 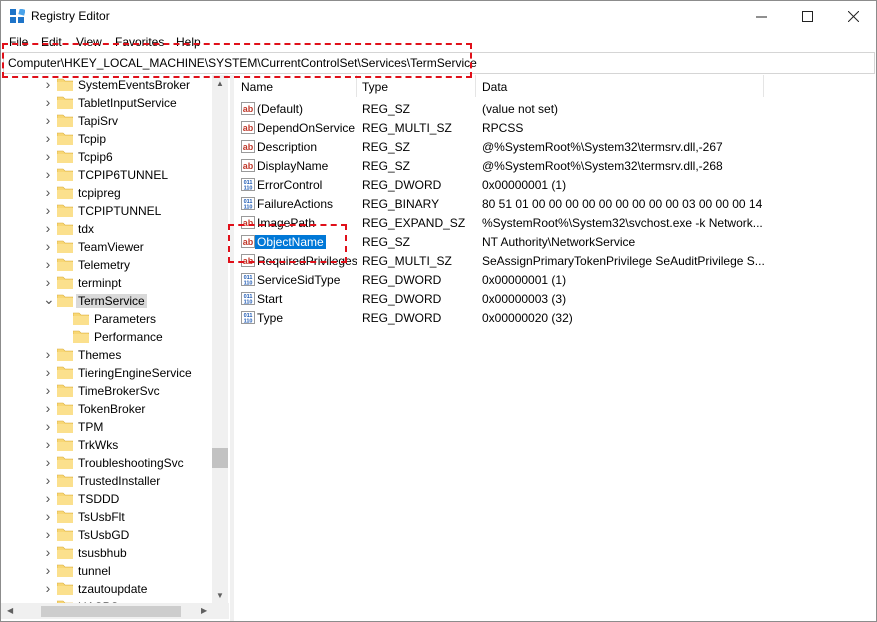 I want to click on value-name: FailureActions, so click(x=295, y=204).